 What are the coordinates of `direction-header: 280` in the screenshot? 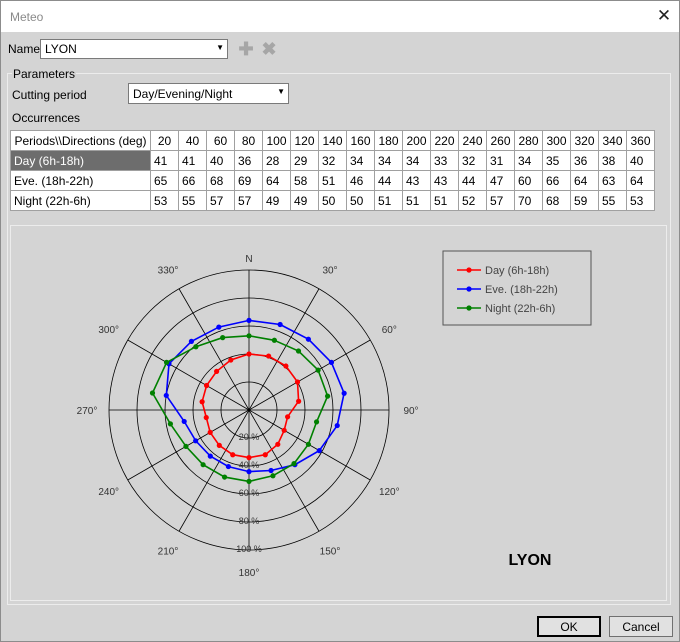 It's located at (528, 140).